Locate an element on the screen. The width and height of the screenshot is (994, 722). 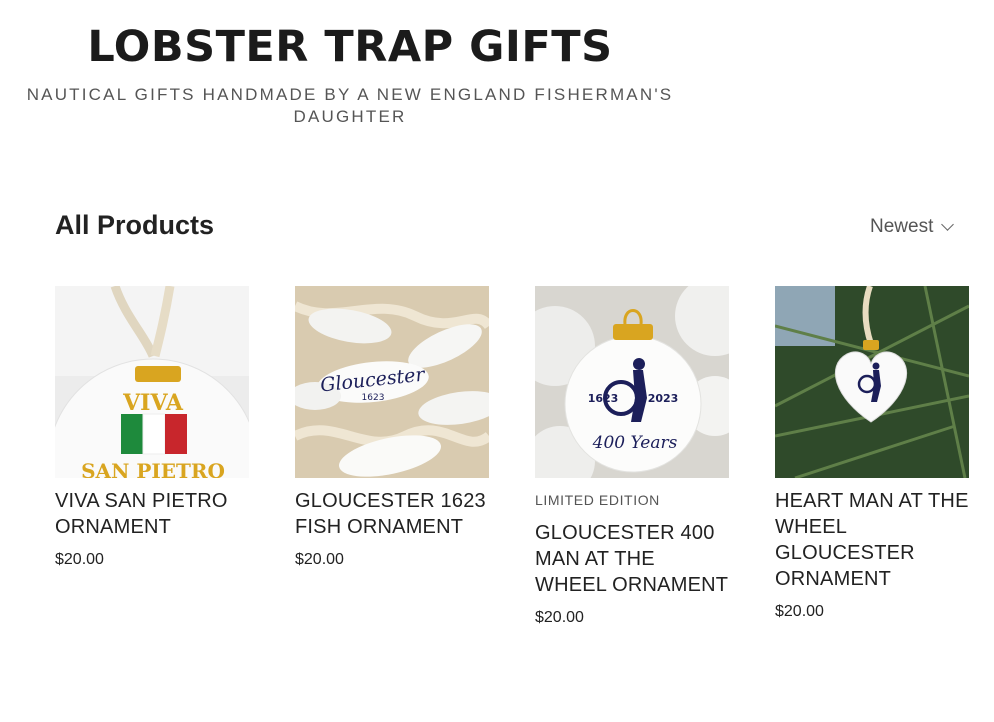
product-image: Gloucester 1623 is located at coordinates (392, 382).